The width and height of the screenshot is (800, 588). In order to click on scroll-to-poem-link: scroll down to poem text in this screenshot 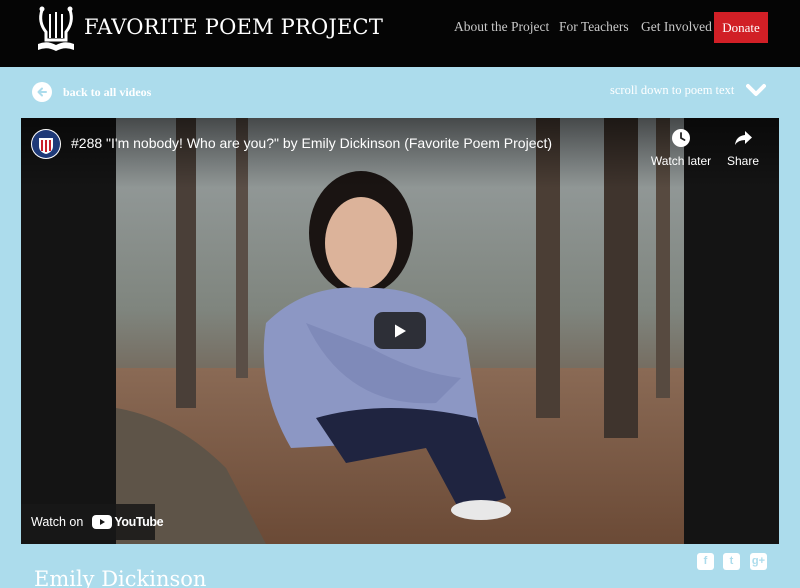, I will do `click(688, 90)`.